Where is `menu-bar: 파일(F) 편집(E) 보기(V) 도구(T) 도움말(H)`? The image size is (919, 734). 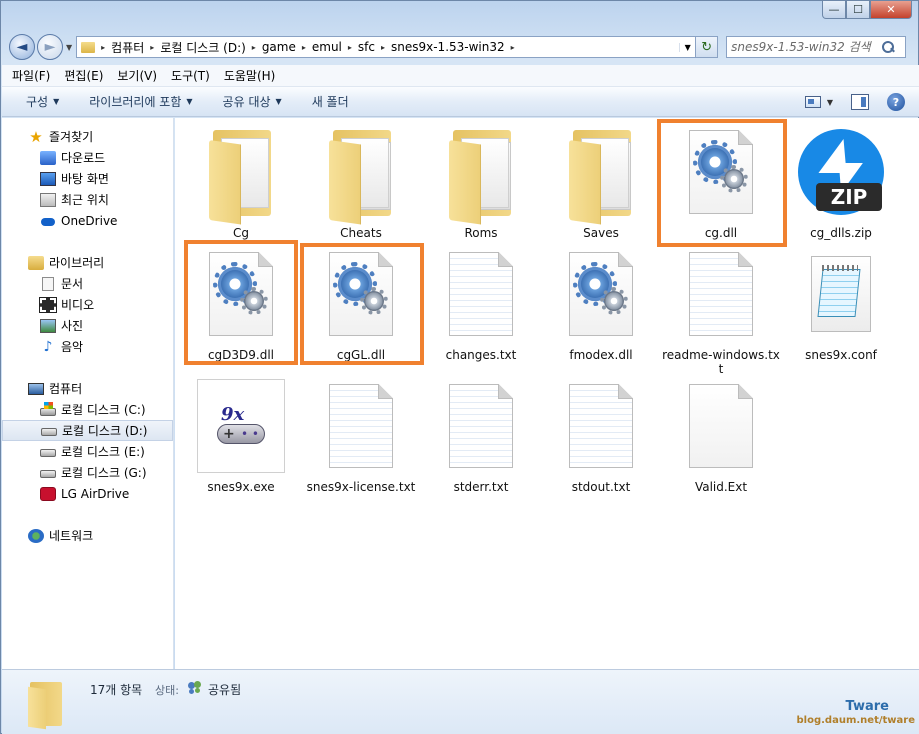
menu-bar: 파일(F) 편집(E) 보기(V) 도구(T) 도움말(H) is located at coordinates (460, 76).